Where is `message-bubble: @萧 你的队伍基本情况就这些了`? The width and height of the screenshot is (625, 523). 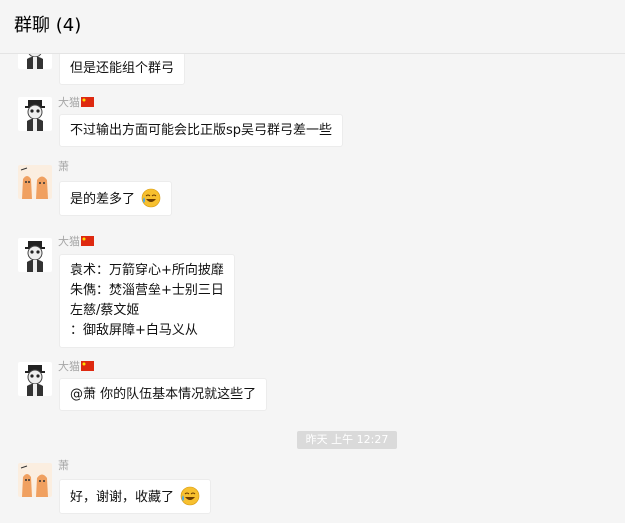
message-bubble: @萧 你的队伍基本情况就这些了 is located at coordinates (163, 394).